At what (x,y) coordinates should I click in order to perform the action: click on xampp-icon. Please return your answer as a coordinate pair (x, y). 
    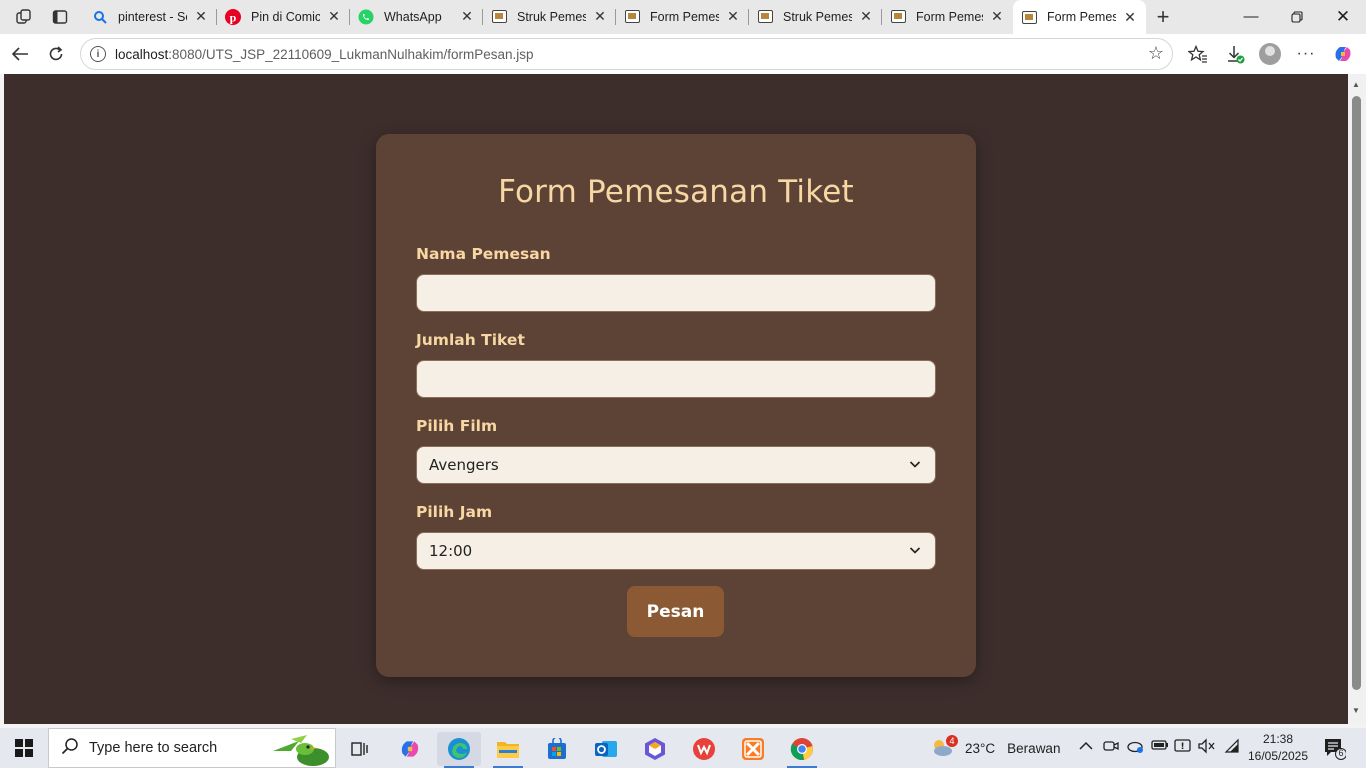
    Looking at the image, I should click on (753, 749).